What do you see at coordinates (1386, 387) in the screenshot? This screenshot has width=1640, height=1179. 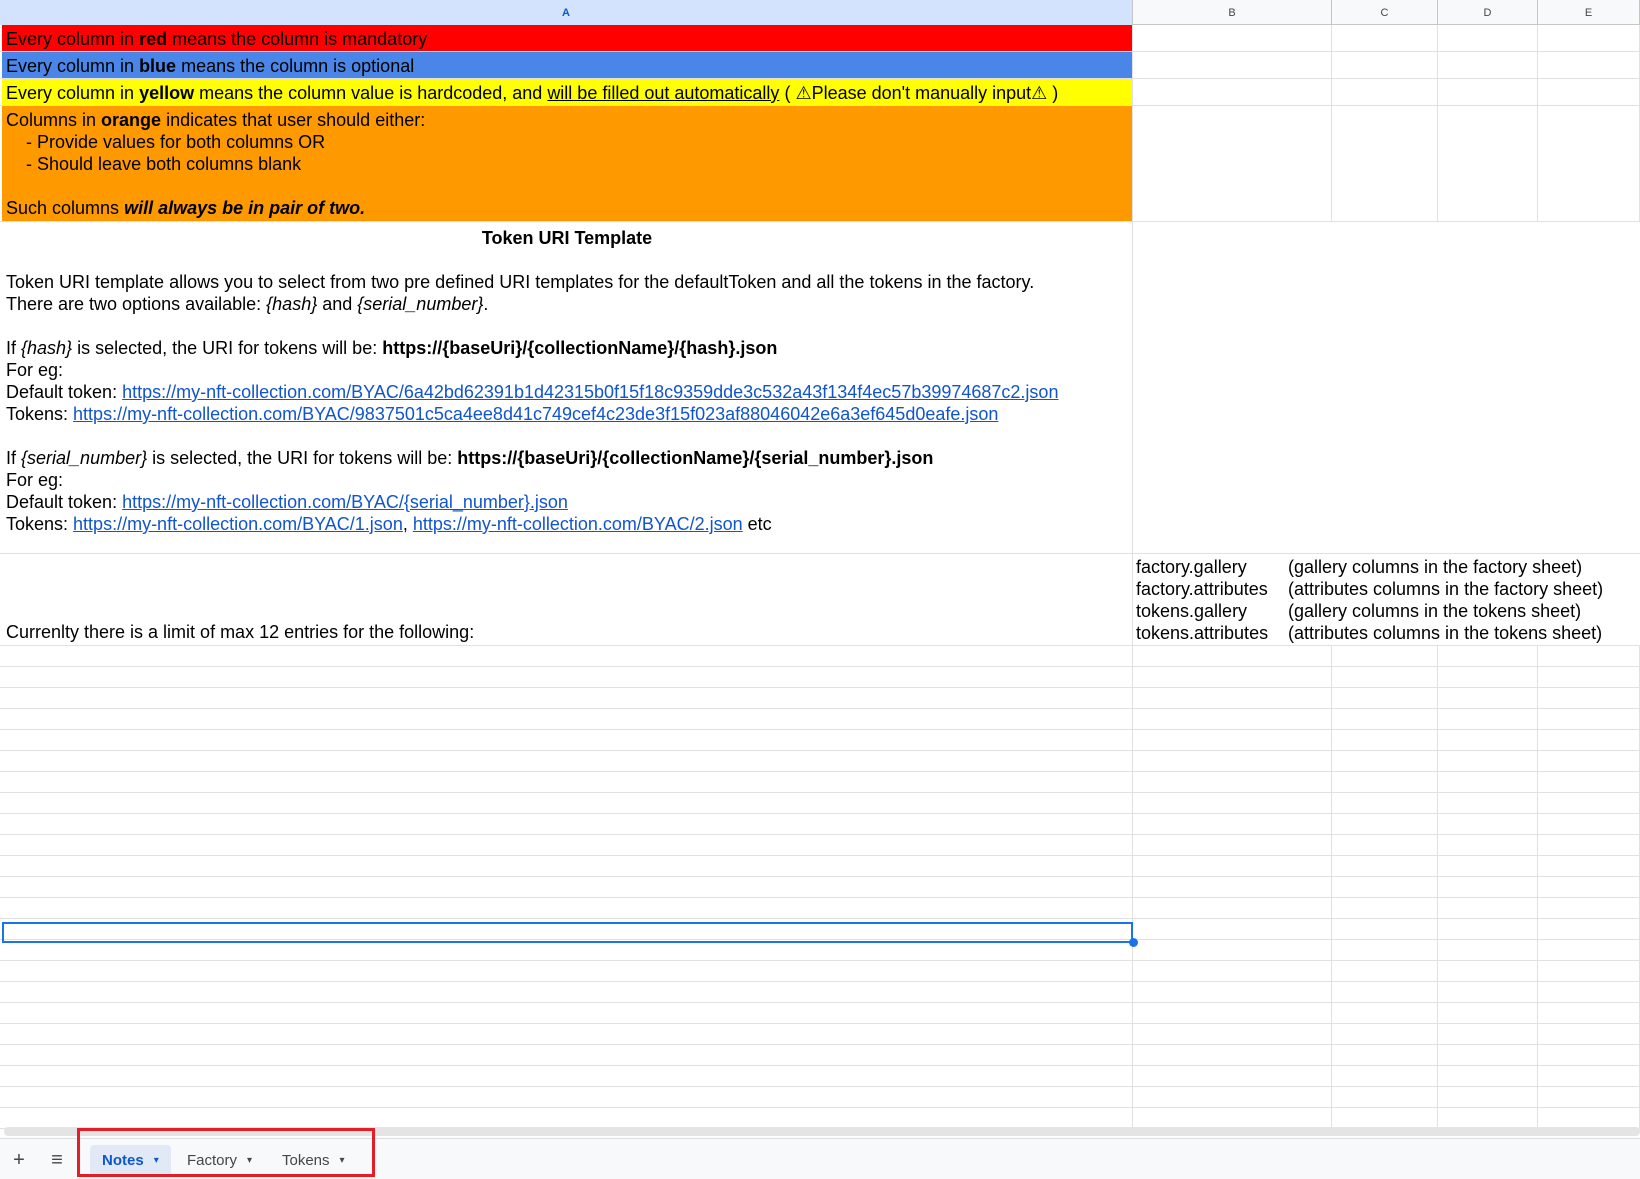 I see `cell-merged-empty` at bounding box center [1386, 387].